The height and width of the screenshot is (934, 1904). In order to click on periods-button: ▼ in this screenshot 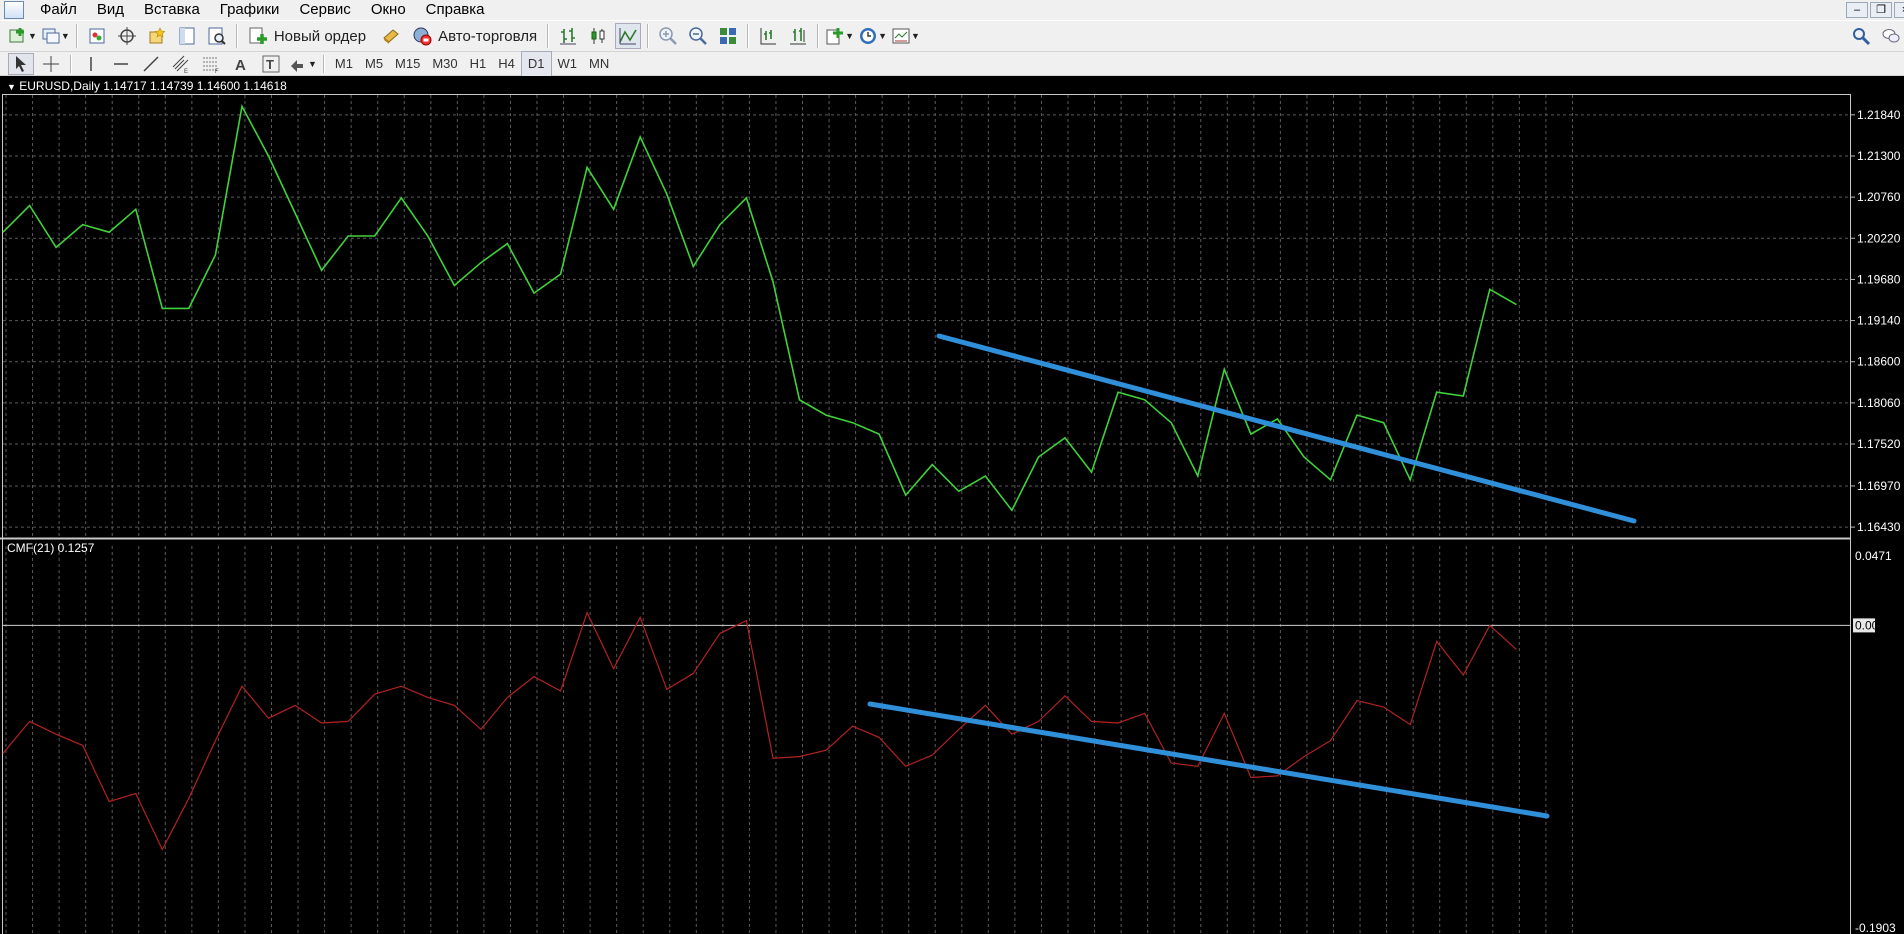, I will do `click(872, 36)`.